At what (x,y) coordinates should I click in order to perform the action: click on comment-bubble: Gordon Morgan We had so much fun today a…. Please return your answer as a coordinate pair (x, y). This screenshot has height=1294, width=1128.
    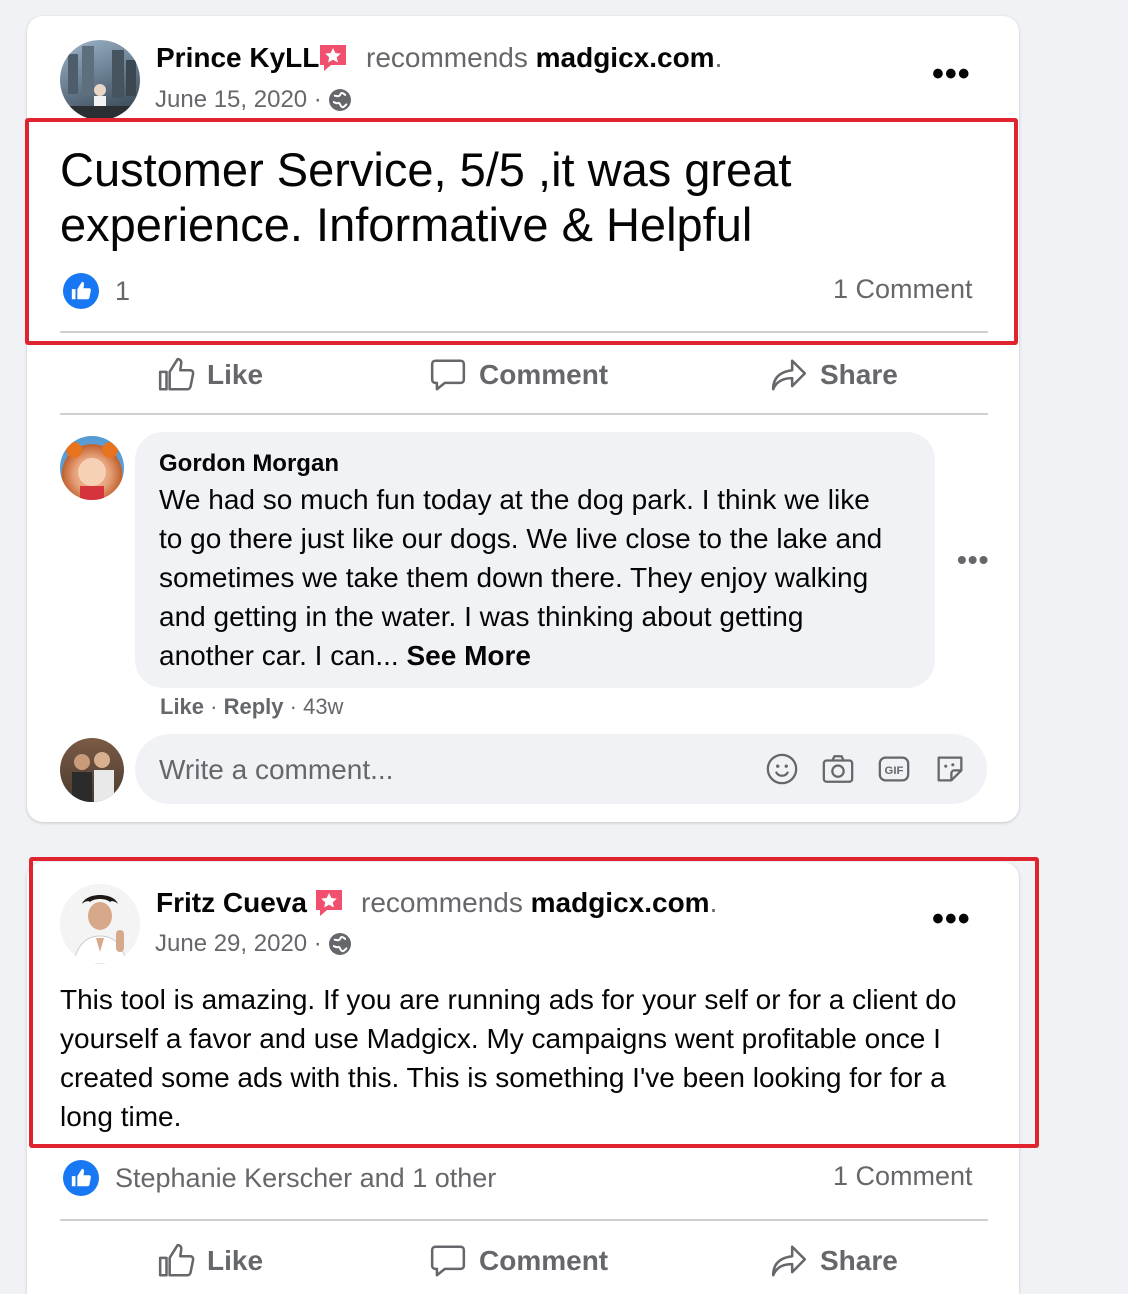
    Looking at the image, I should click on (535, 560).